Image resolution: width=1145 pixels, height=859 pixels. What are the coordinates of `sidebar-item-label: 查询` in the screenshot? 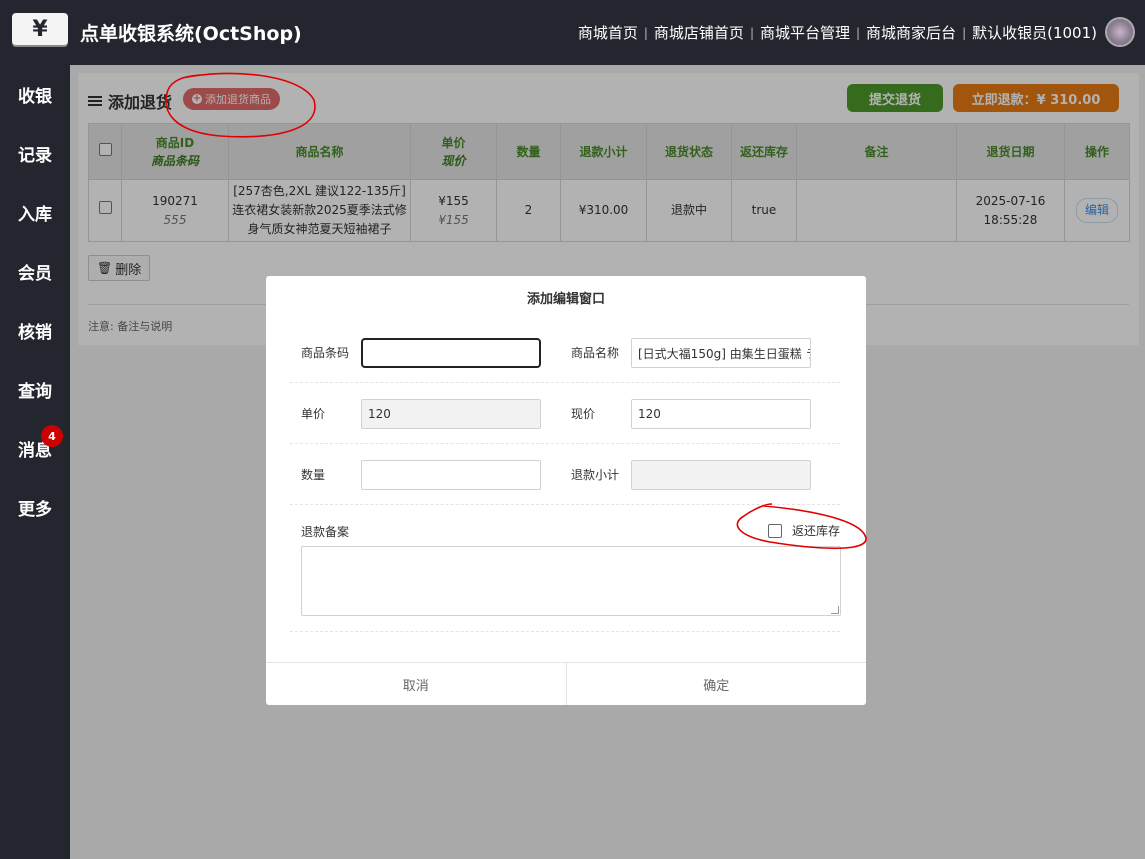 It's located at (35, 392).